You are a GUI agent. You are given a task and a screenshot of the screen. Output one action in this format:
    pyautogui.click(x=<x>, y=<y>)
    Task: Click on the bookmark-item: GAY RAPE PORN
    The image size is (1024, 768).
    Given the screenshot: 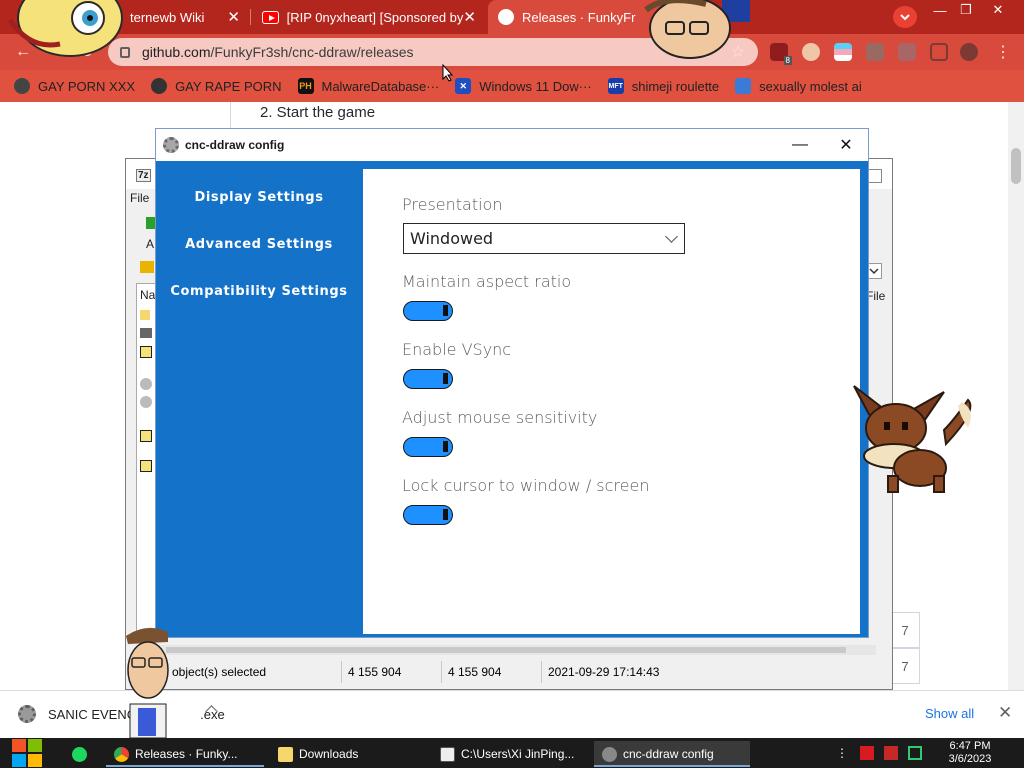 What is the action you would take?
    pyautogui.click(x=216, y=86)
    